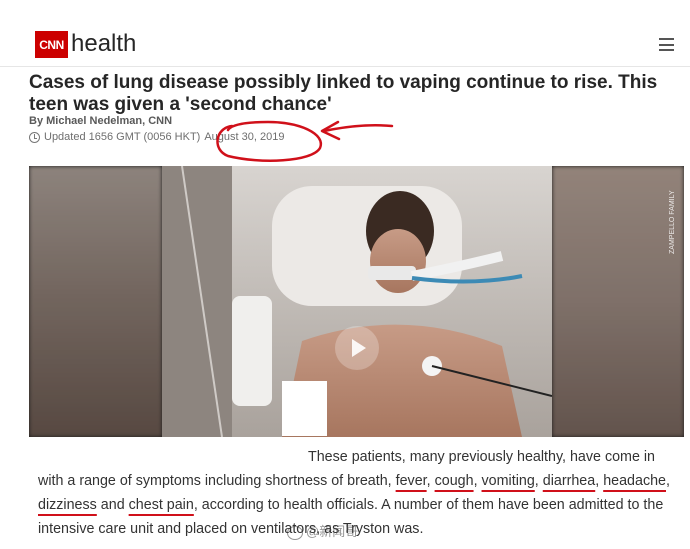  Describe the element at coordinates (411, 481) in the screenshot. I see `keyword-fever: fever` at that location.